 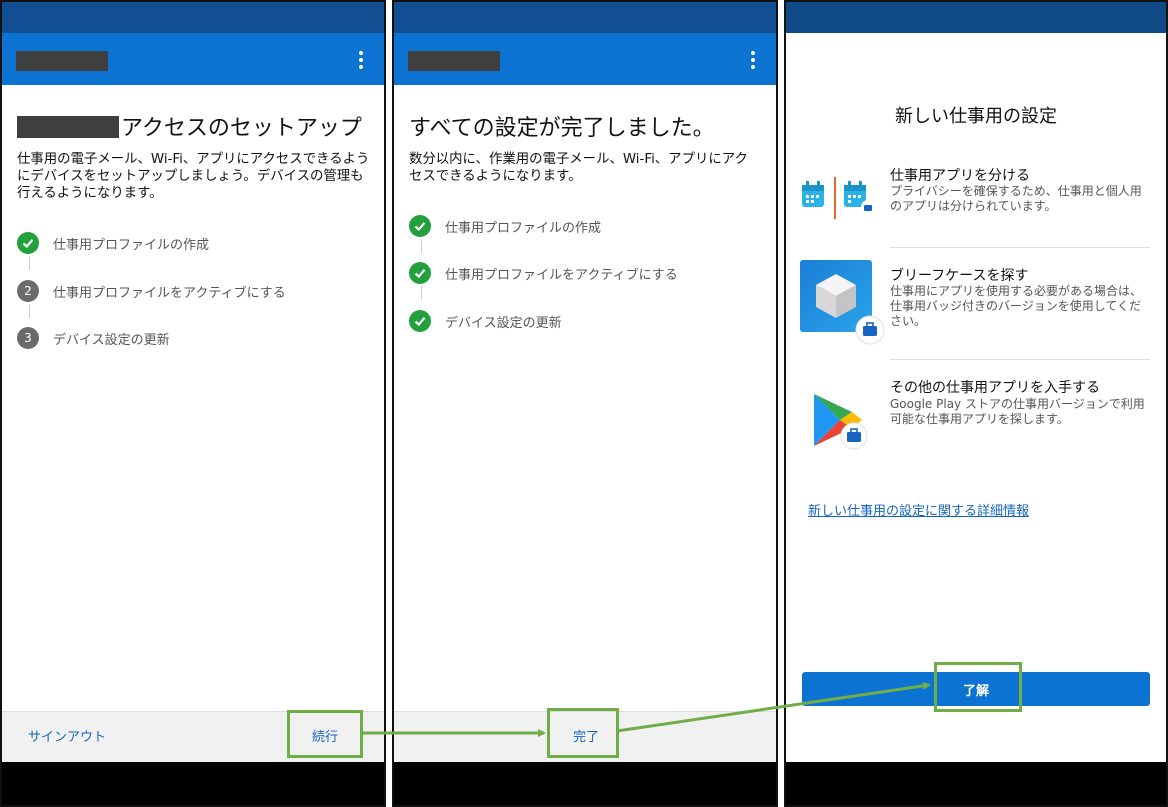 I want to click on page-title: 新しい仕事用の設定, so click(x=976, y=116).